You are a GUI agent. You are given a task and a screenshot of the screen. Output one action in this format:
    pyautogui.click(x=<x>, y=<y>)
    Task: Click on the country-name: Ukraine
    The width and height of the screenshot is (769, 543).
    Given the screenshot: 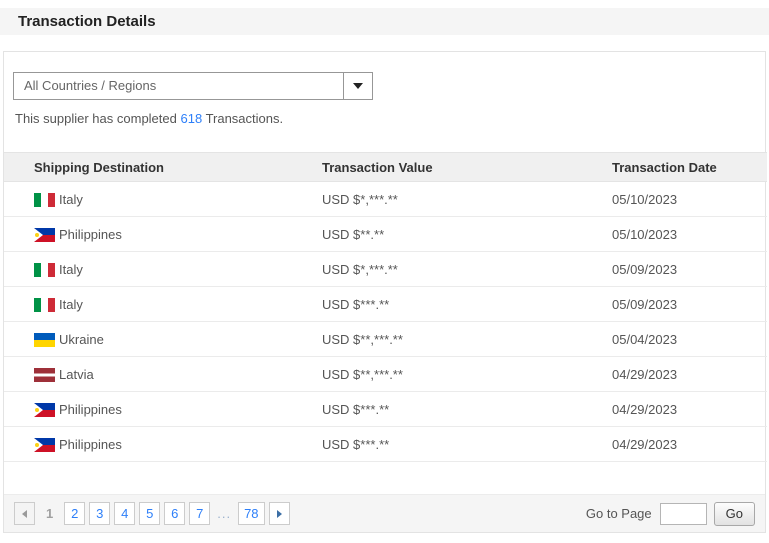 What is the action you would take?
    pyautogui.click(x=81, y=339)
    